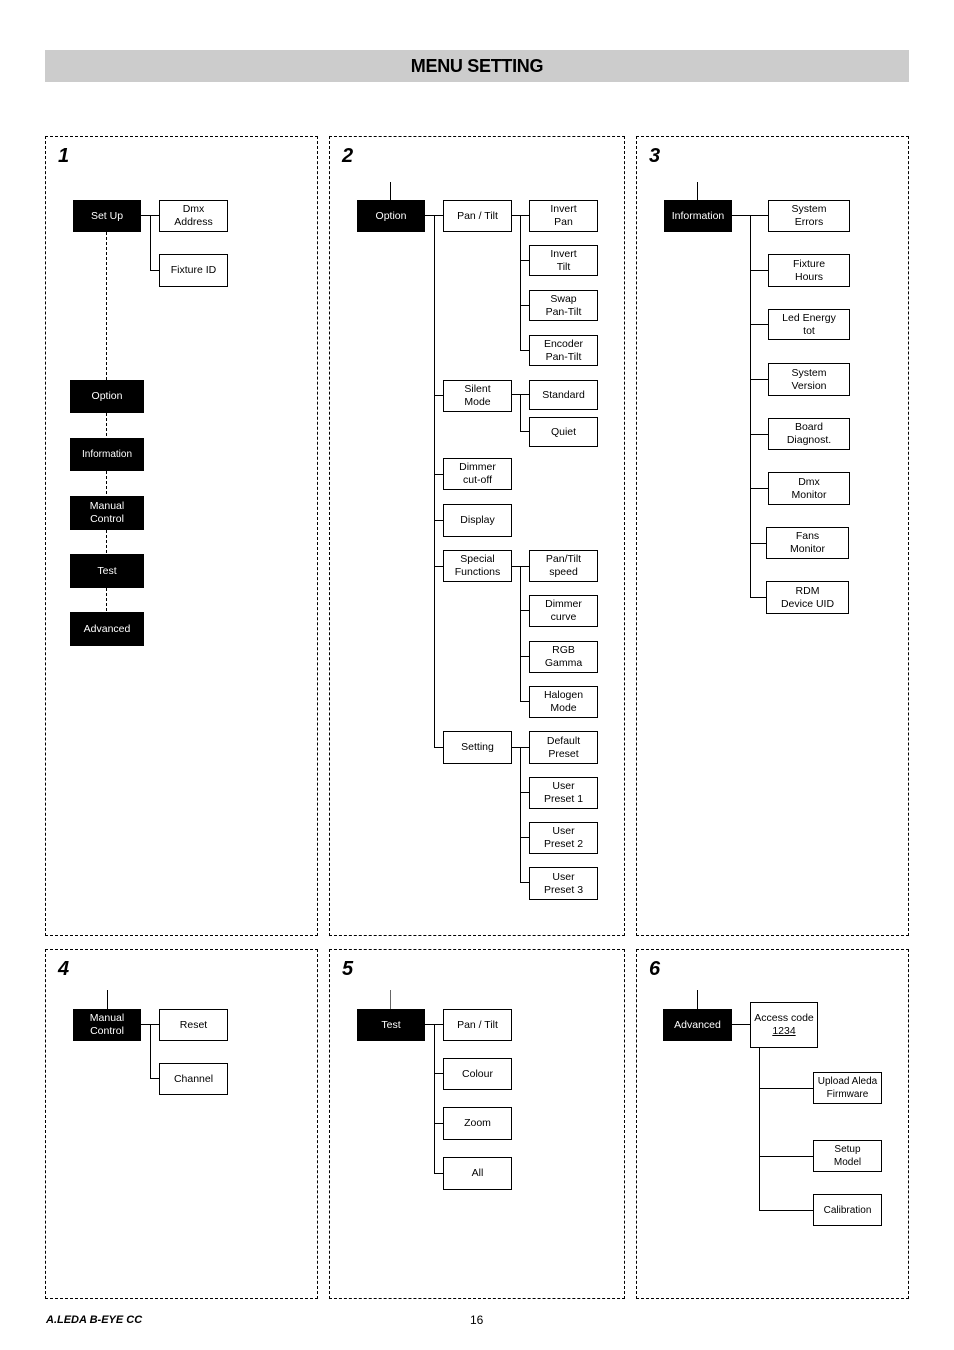 The image size is (954, 1350). What do you see at coordinates (563, 883) in the screenshot?
I see `menu-user-preset-3: User Preset 3` at bounding box center [563, 883].